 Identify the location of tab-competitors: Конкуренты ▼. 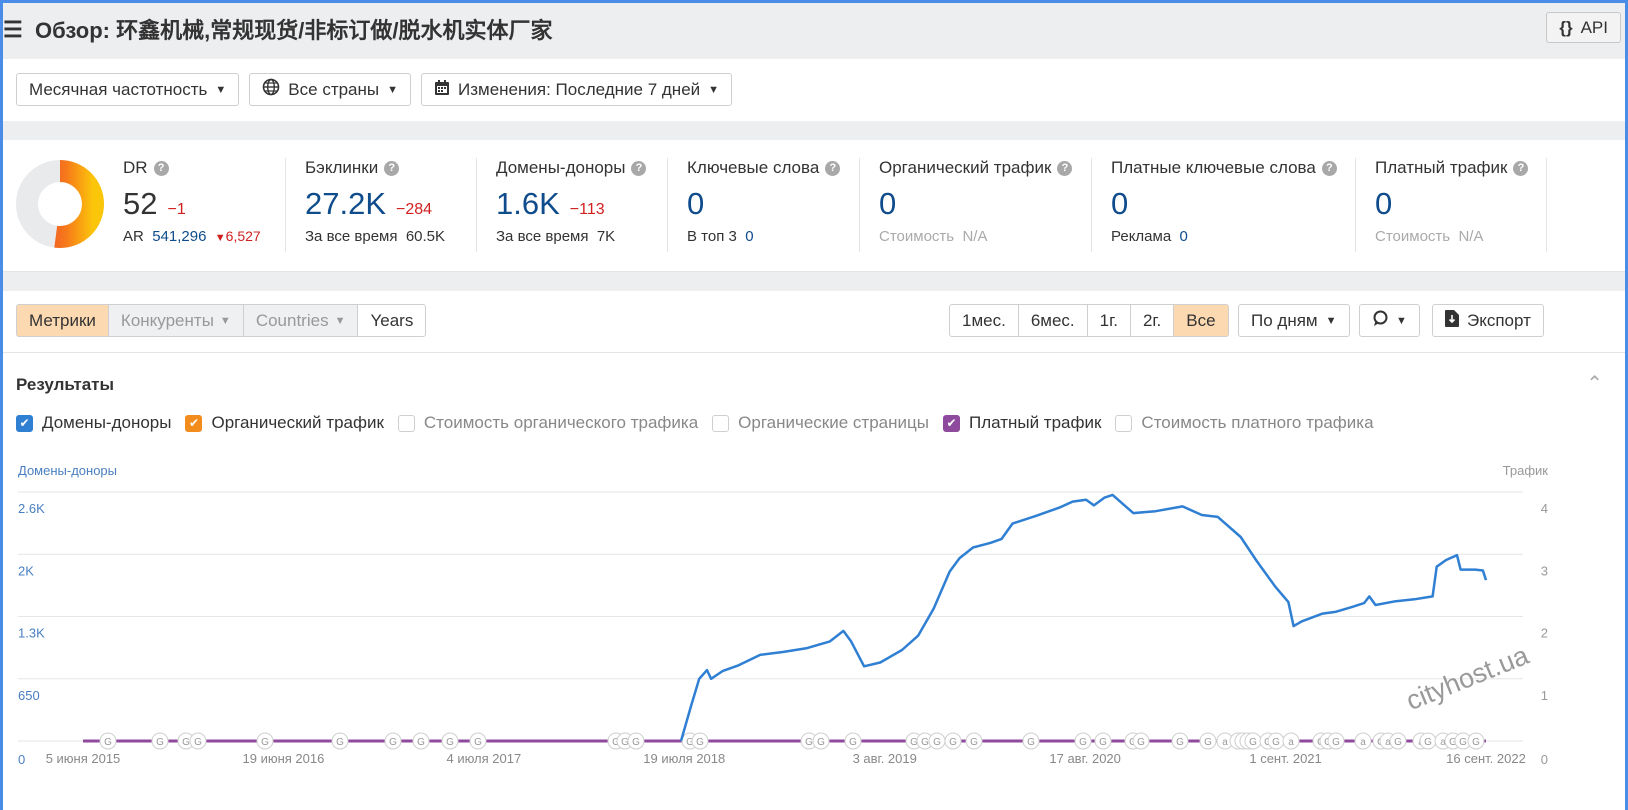
(175, 320).